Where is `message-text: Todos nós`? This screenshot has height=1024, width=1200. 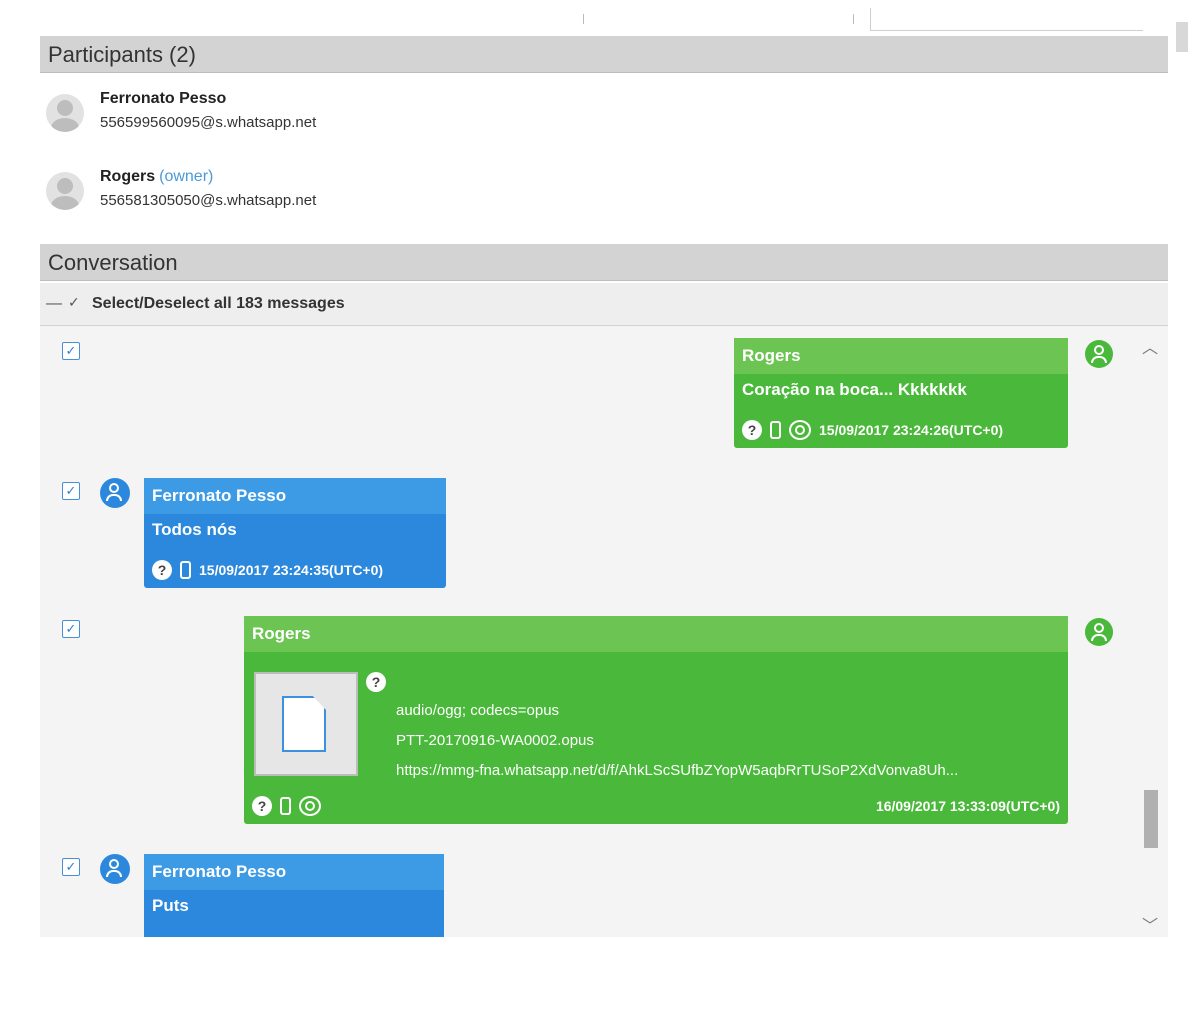
message-text: Todos nós is located at coordinates (194, 529).